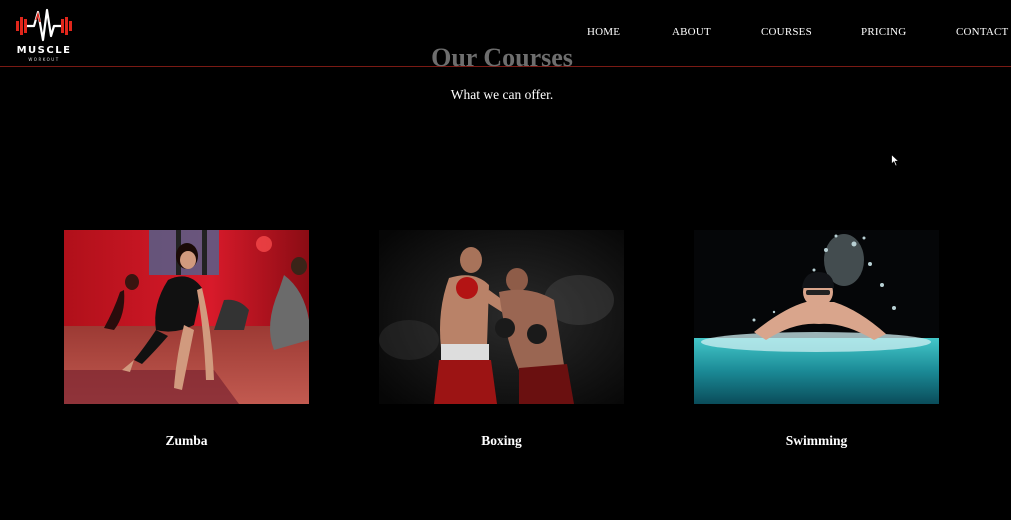 The width and height of the screenshot is (1011, 520). I want to click on course-image-swimming, so click(816, 317).